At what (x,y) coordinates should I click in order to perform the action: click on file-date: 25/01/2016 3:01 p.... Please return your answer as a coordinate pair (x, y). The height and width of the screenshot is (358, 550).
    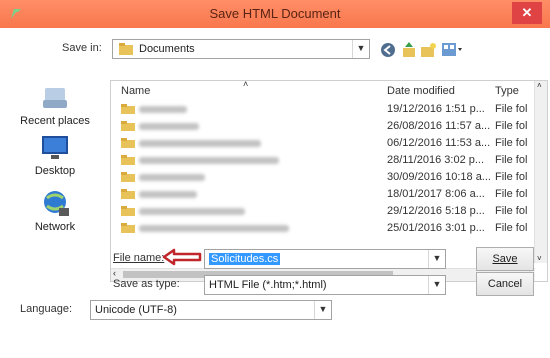
    Looking at the image, I should click on (436, 228).